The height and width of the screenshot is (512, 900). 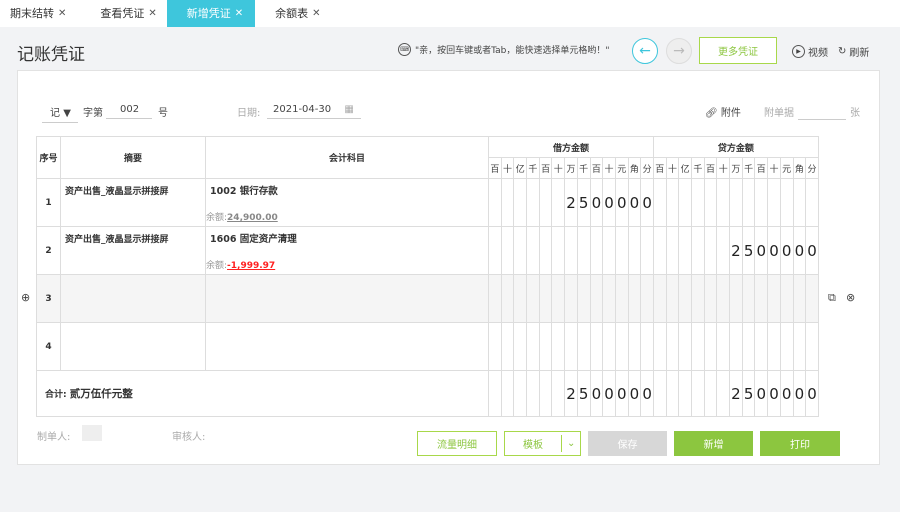 What do you see at coordinates (713, 443) in the screenshot?
I see `new-button: 新增` at bounding box center [713, 443].